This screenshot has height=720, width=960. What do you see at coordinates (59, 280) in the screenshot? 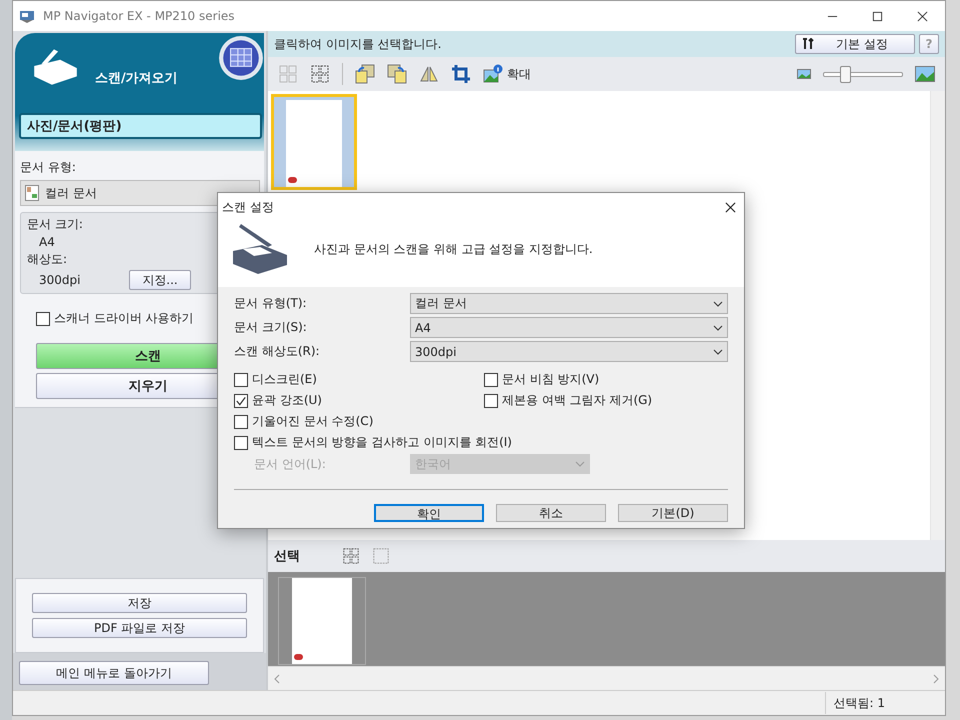
I see `summary-value: 300dpi` at bounding box center [59, 280].